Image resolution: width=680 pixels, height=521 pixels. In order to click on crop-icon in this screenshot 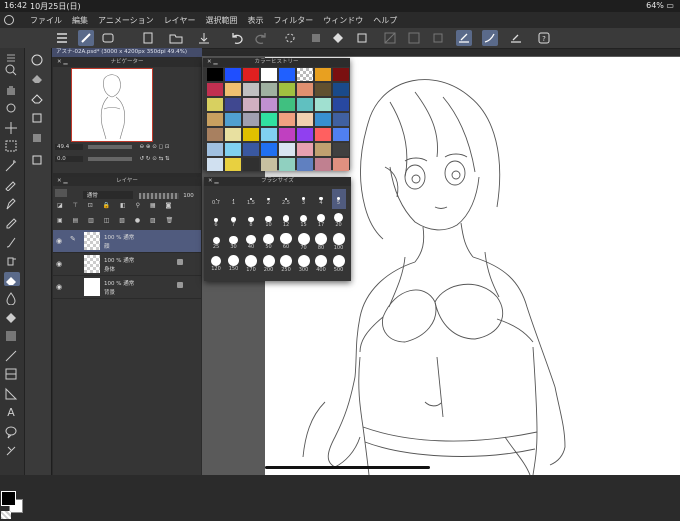, I will do `click(438, 38)`.